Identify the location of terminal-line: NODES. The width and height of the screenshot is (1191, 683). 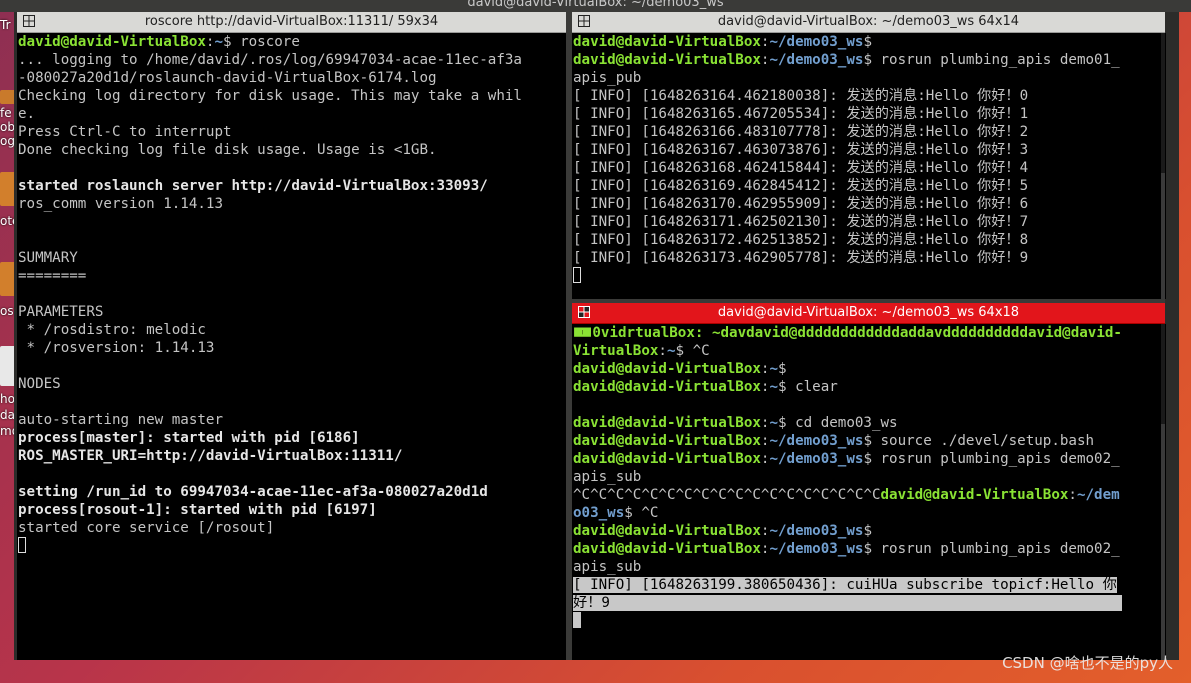
(292, 384).